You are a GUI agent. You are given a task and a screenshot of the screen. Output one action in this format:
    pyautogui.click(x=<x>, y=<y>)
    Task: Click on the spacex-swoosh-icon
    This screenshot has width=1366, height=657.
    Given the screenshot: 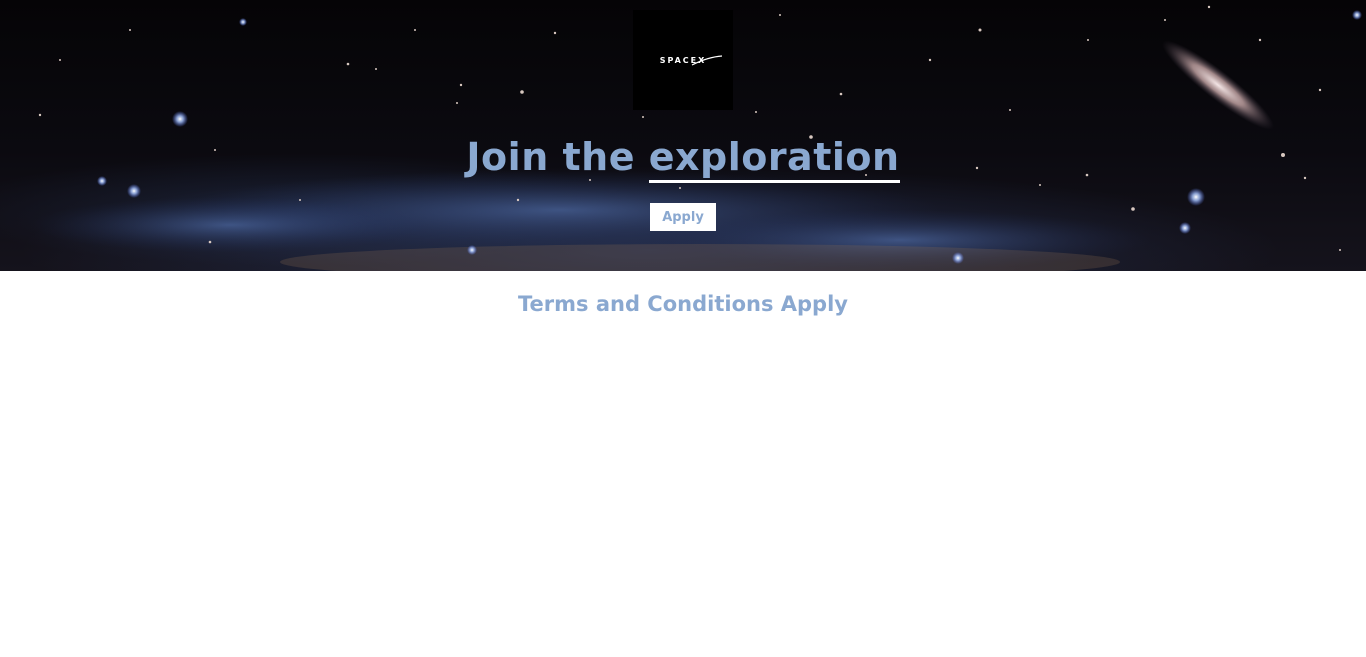 What is the action you would take?
    pyautogui.click(x=707, y=60)
    